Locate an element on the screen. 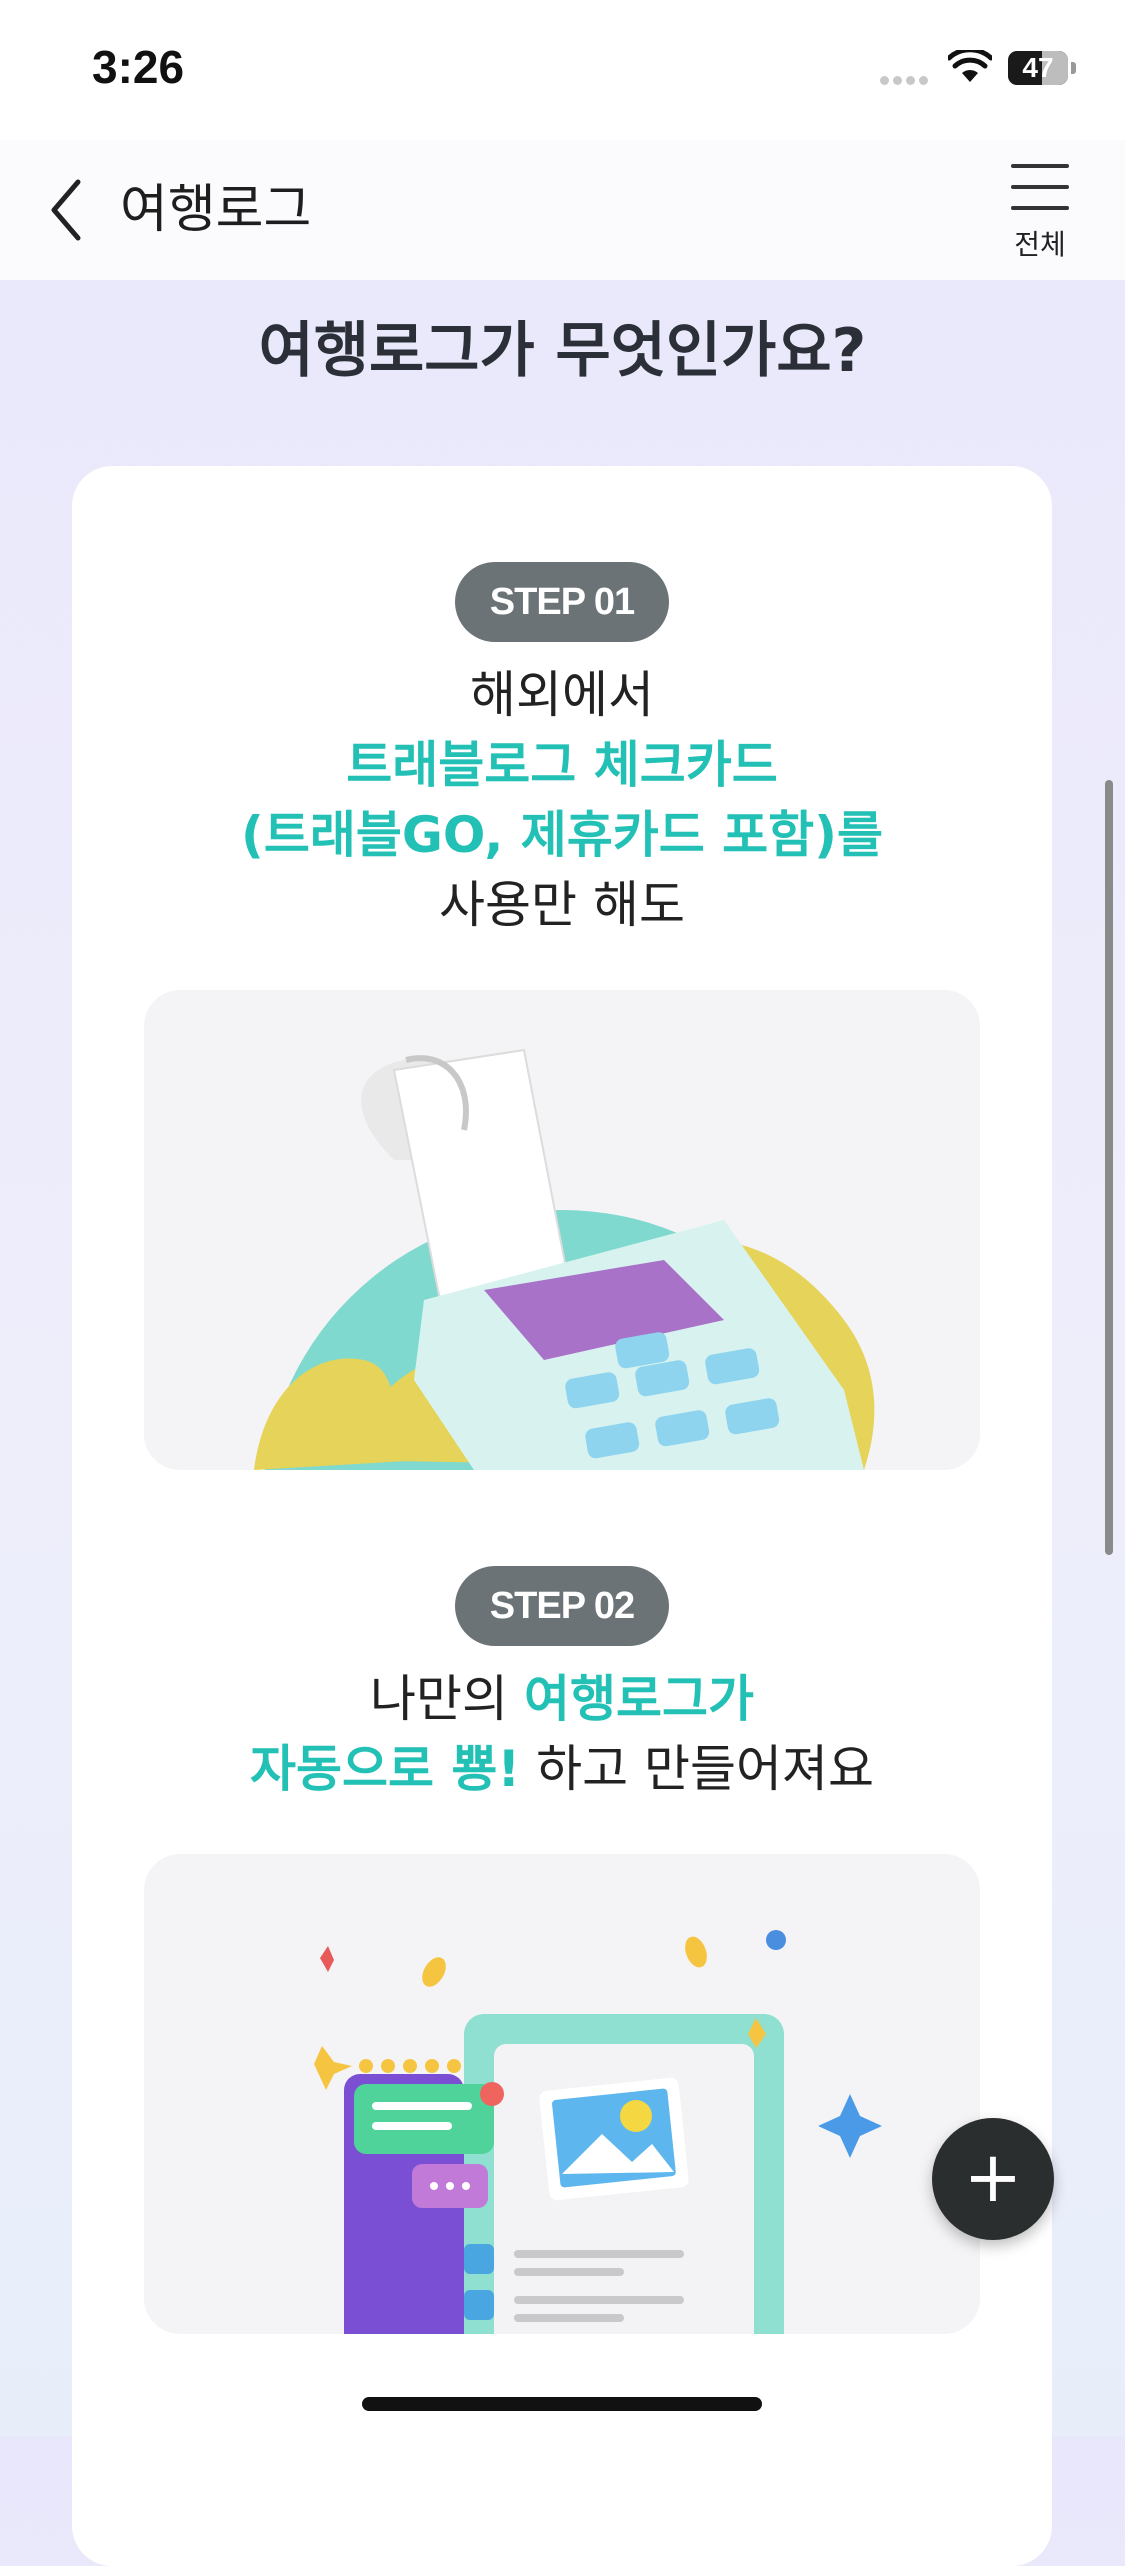 The image size is (1125, 2566). battery-level: 47 is located at coordinates (1038, 67).